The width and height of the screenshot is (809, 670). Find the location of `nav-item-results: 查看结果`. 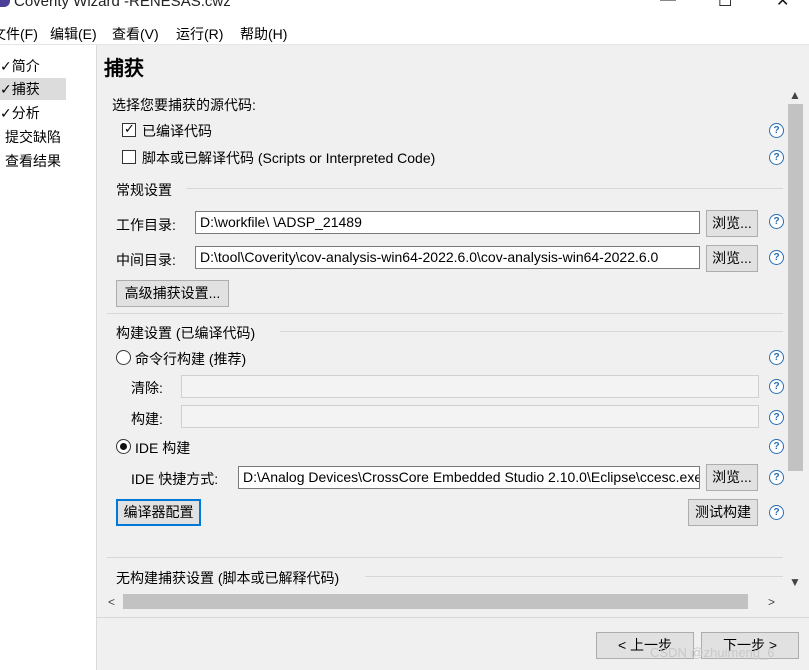

nav-item-results: 查看结果 is located at coordinates (38, 161).